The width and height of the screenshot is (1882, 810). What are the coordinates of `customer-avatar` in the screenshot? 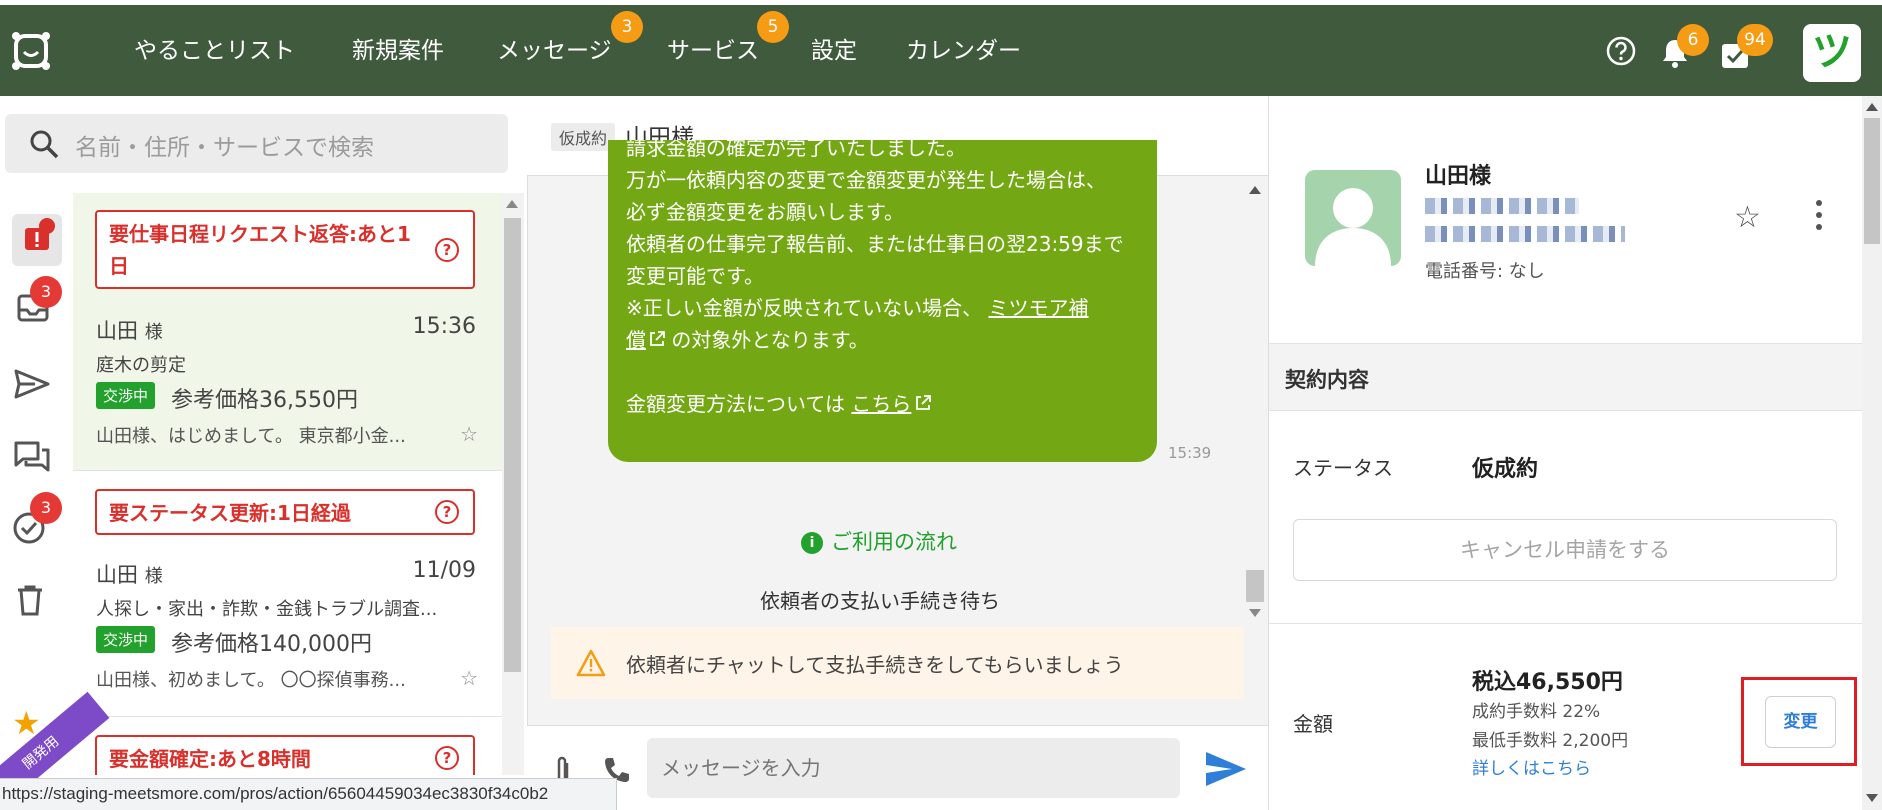 It's located at (1353, 218).